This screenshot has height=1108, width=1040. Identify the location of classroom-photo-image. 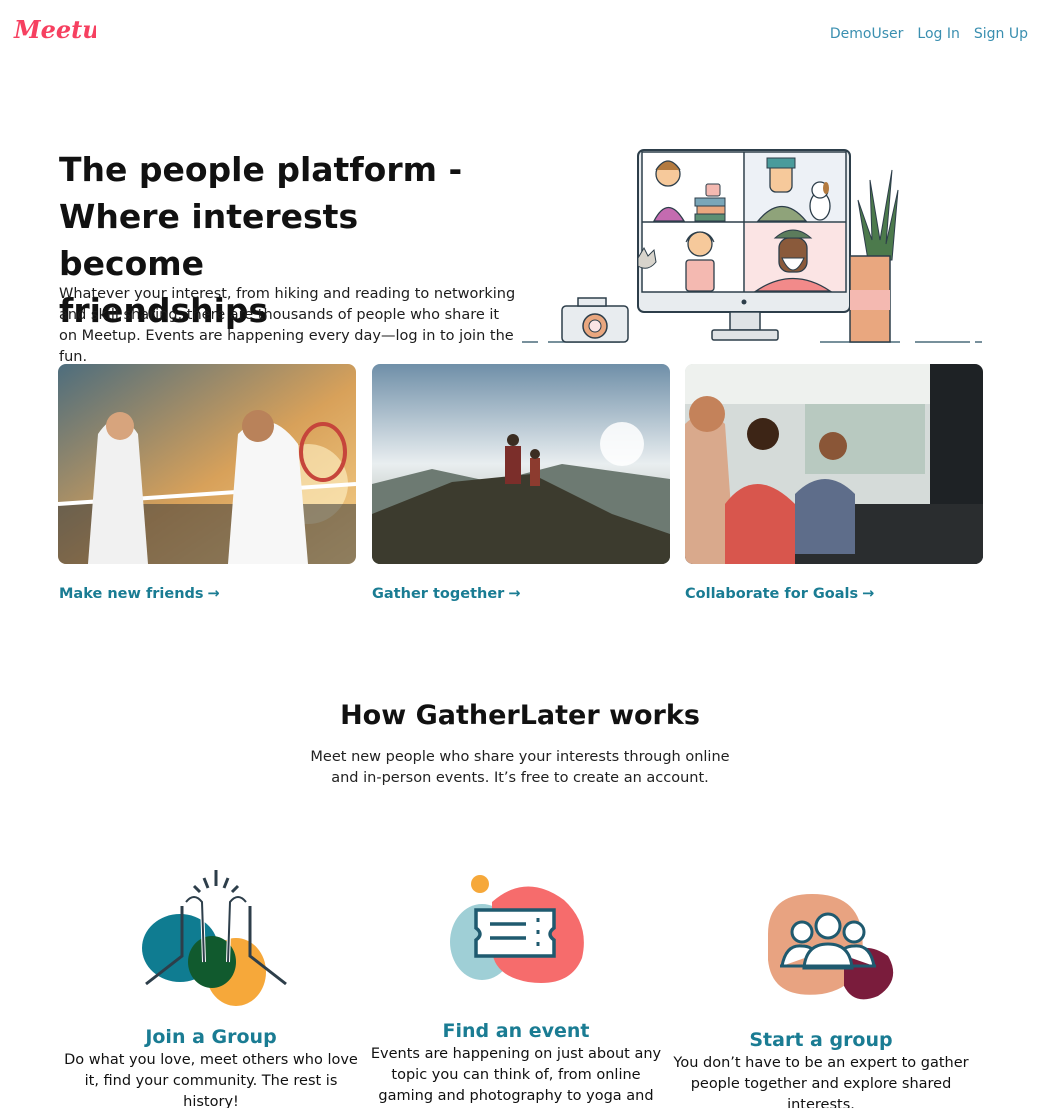
(834, 464).